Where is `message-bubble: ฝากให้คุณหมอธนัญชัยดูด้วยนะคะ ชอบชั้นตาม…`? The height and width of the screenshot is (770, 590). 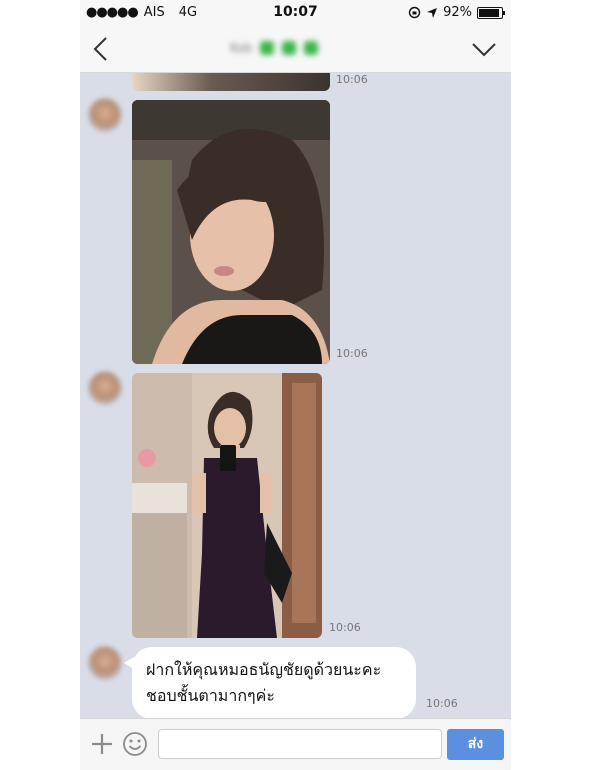
message-bubble: ฝากให้คุณหมอธนัญชัยดูด้วยนะคะ ชอบชั้นตาม… is located at coordinates (270, 682).